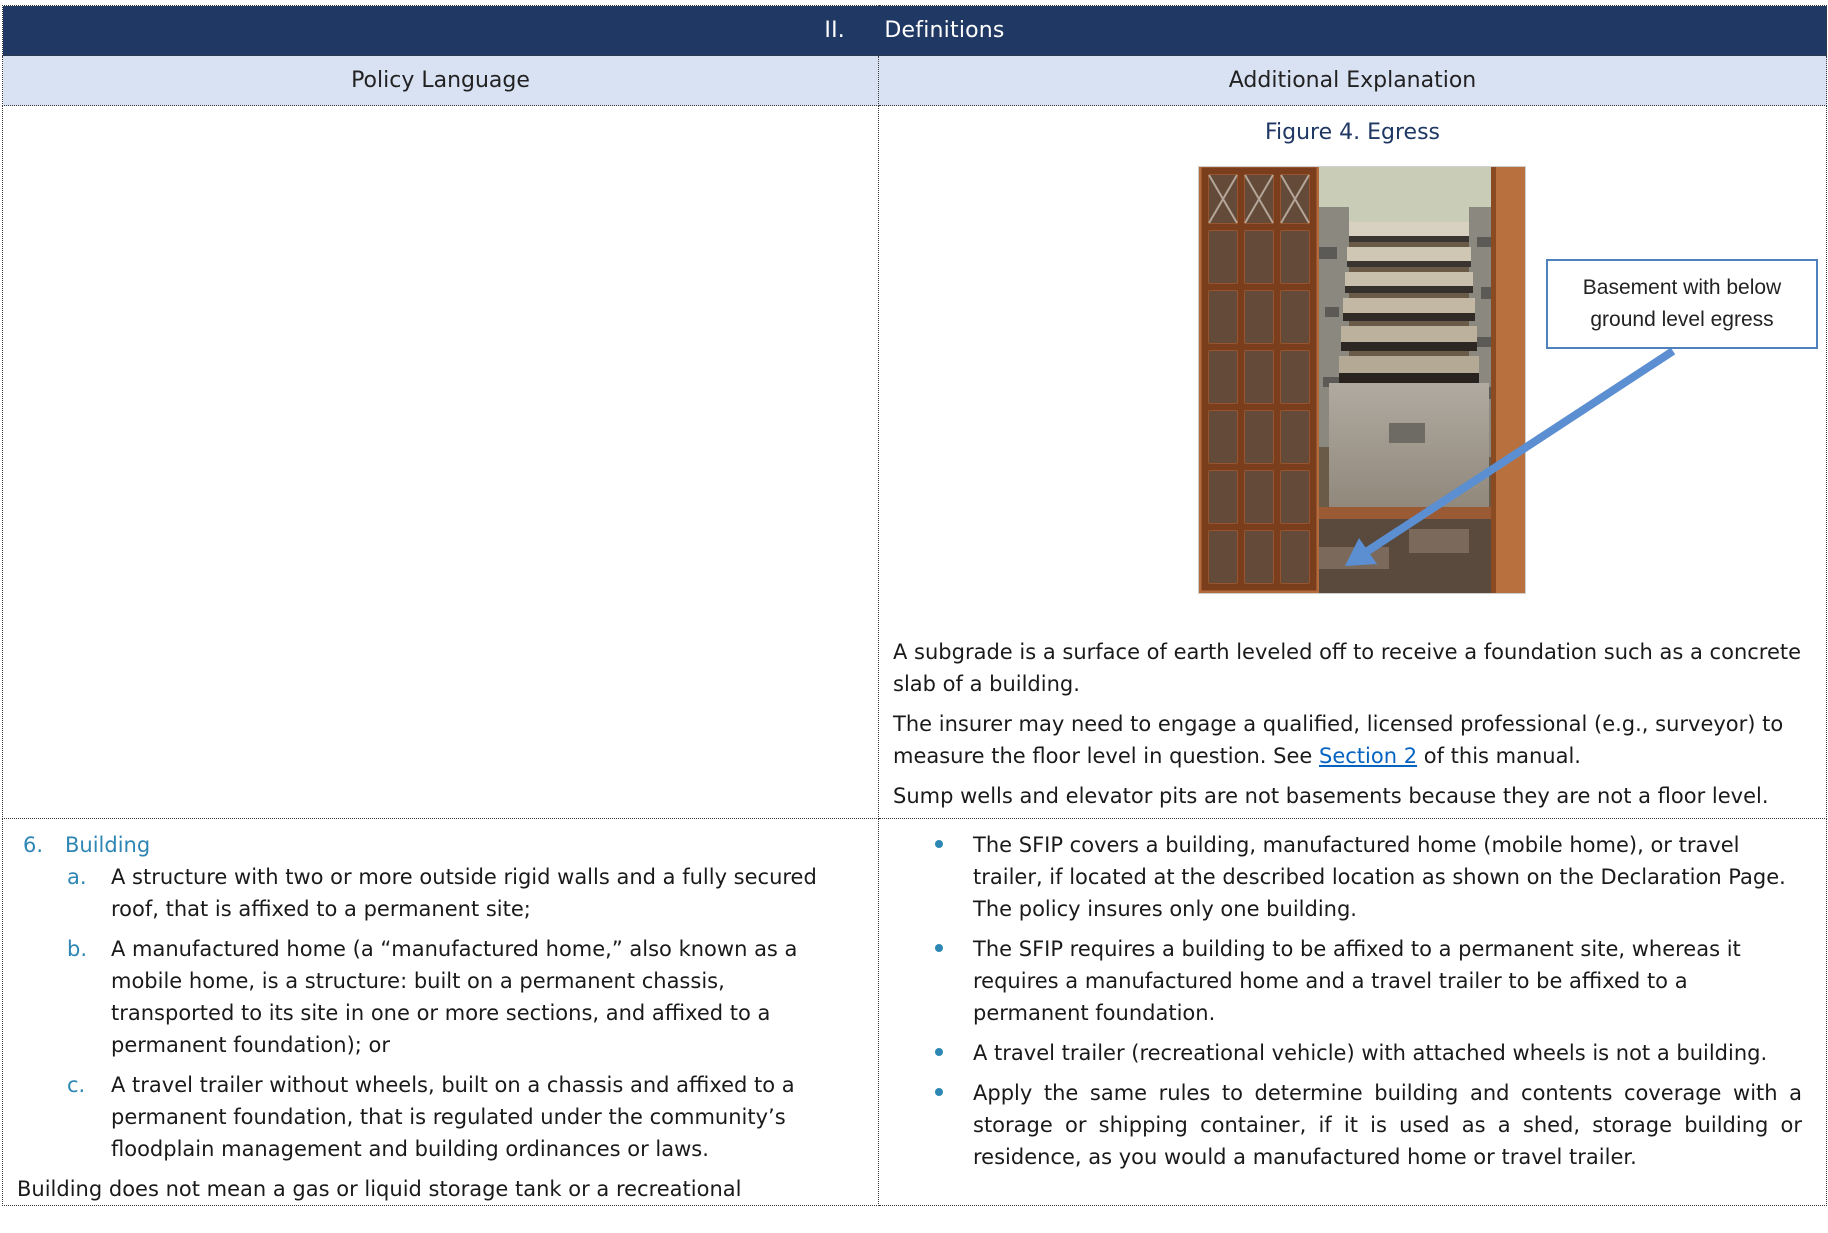 This screenshot has height=1233, width=1828. Describe the element at coordinates (1499, 756) in the screenshot. I see `insurer-paragraph-text-end: of this manual.` at that location.